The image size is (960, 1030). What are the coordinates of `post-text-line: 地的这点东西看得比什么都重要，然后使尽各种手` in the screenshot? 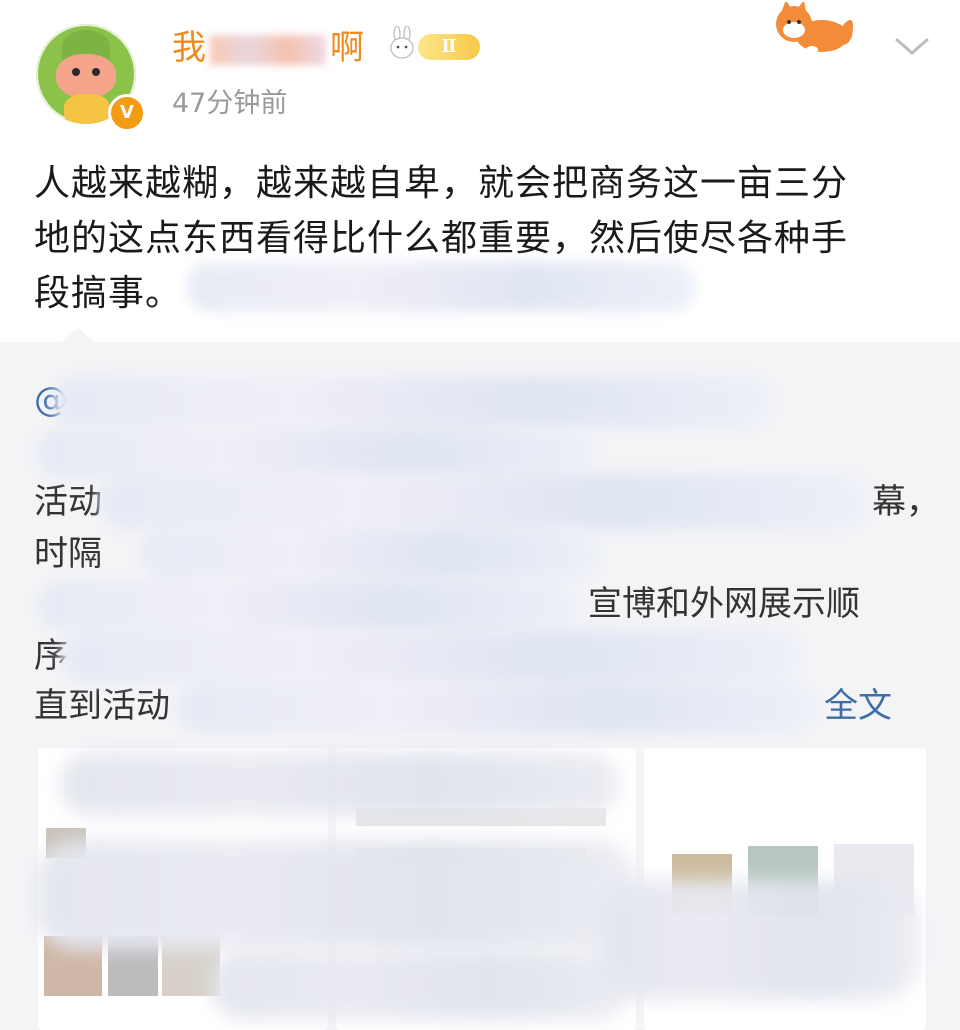 It's located at (441, 238).